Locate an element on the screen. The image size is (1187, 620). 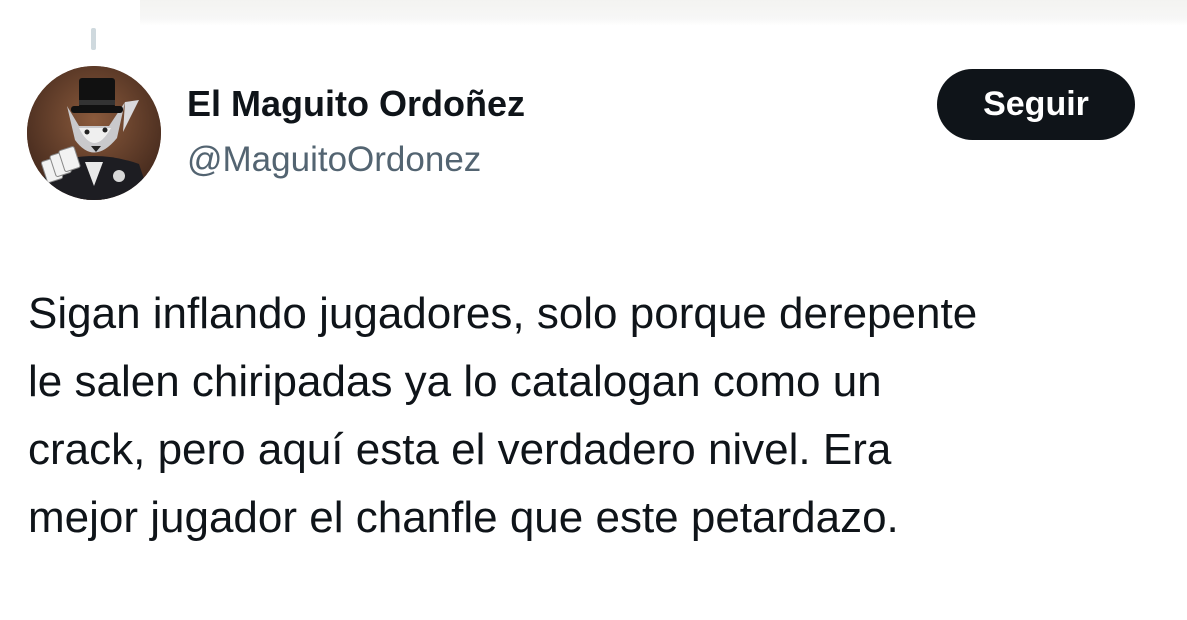
thread-connector-line is located at coordinates (93, 39).